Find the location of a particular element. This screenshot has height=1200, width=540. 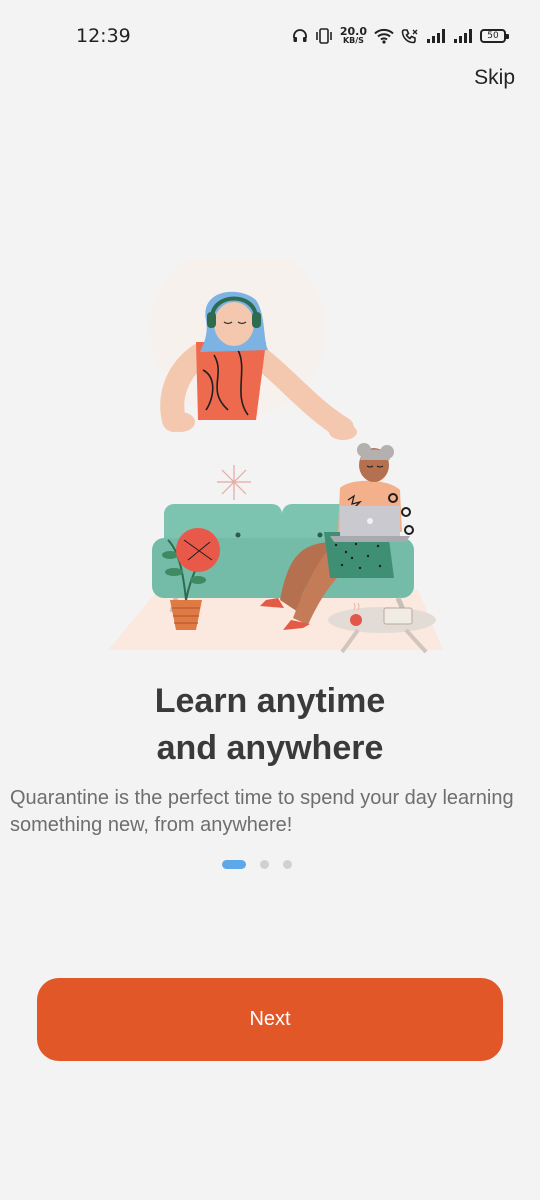

page-indicator is located at coordinates (257, 864).